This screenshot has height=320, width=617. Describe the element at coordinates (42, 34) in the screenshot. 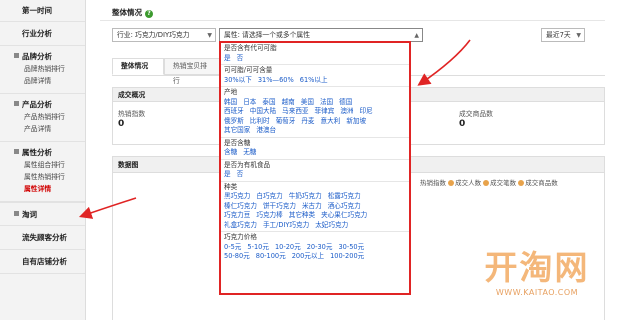

I see `sidebar-item-industry: 行业分析` at that location.